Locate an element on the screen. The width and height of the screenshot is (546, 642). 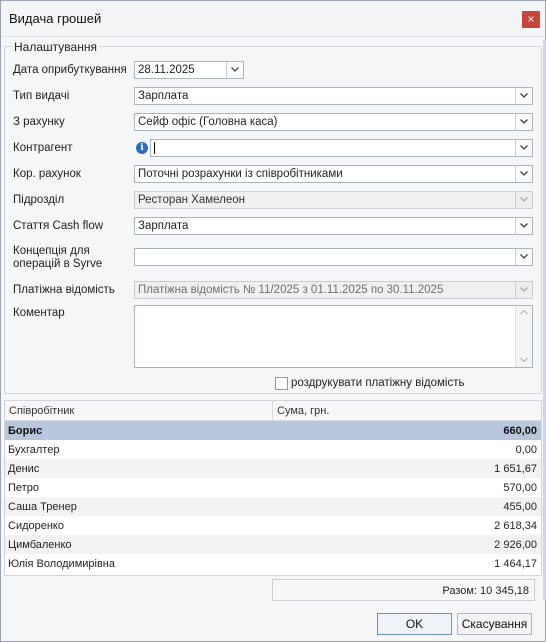
close-icon: × is located at coordinates (531, 19).